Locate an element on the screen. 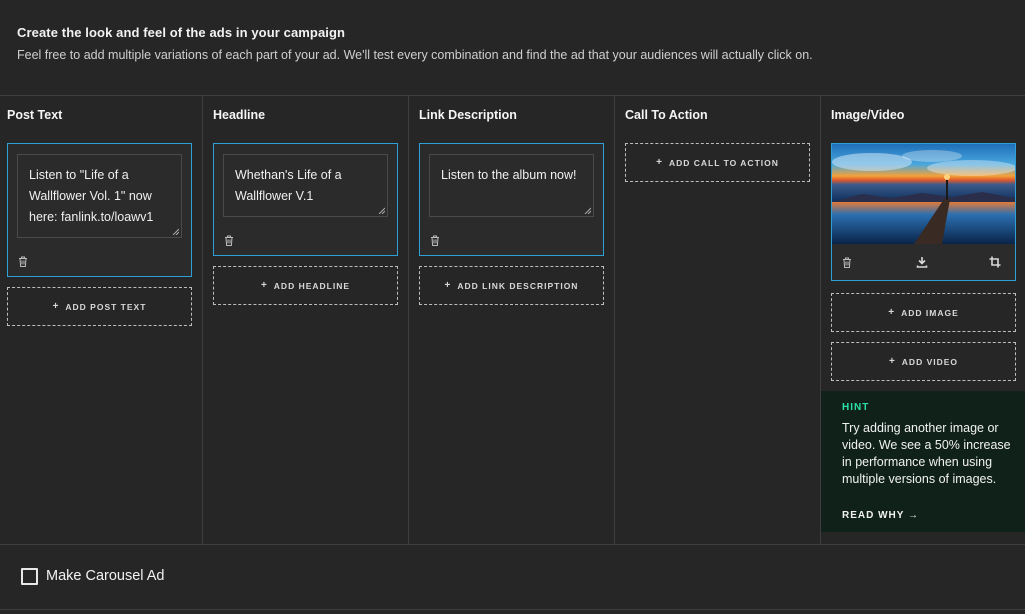  link-description-value: Listen to the album now! is located at coordinates (509, 175).